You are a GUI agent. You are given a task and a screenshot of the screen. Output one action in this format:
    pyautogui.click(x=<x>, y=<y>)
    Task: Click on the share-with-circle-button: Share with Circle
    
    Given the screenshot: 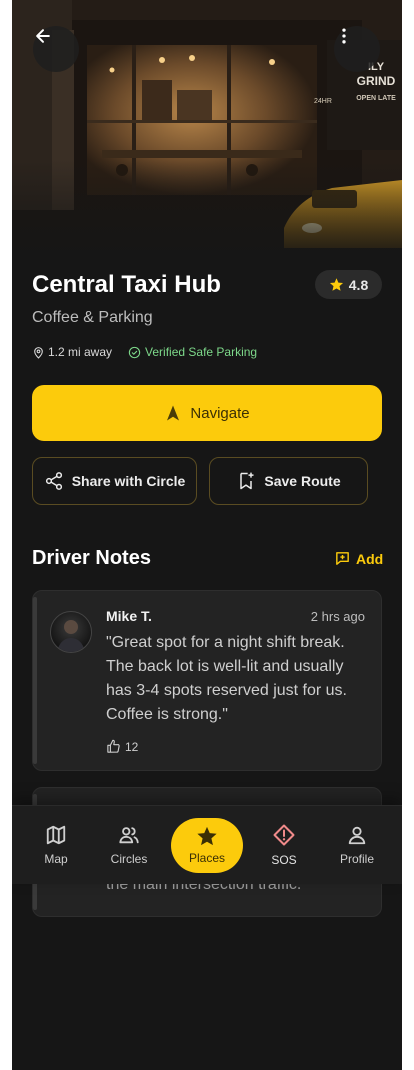 What is the action you would take?
    pyautogui.click(x=114, y=481)
    